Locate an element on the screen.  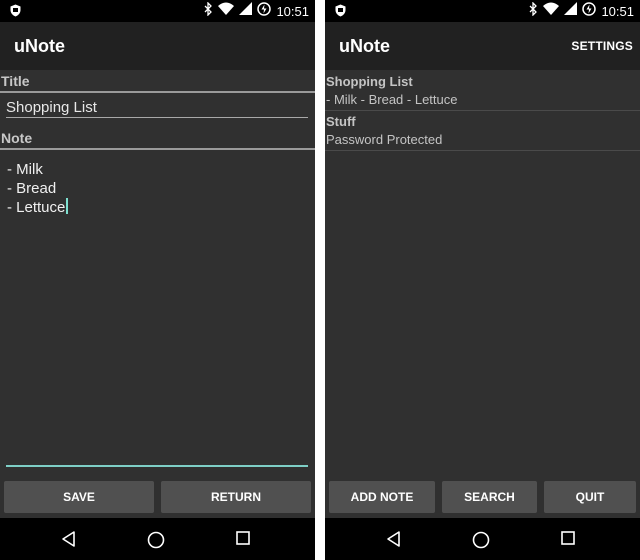
note-section-header: Note is located at coordinates (157, 139).